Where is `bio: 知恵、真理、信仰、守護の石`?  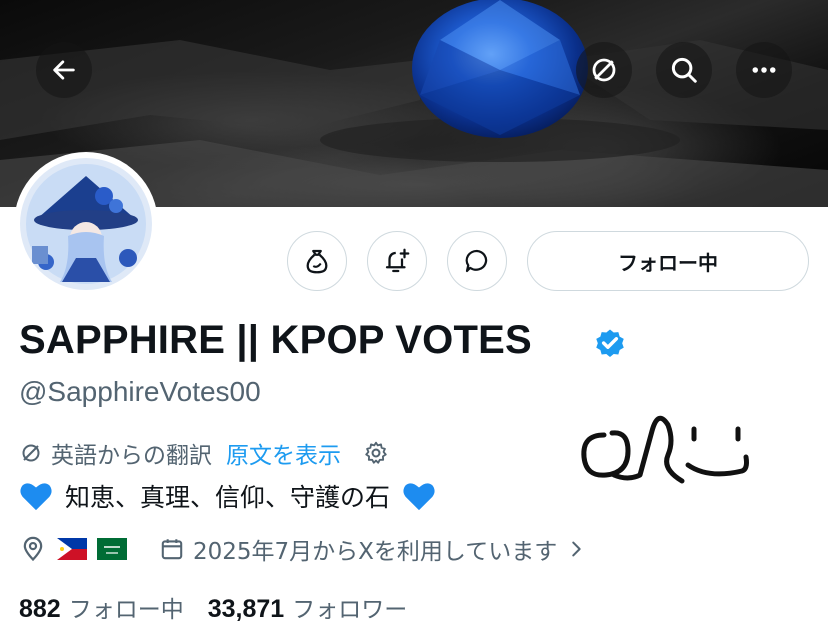 bio: 知恵、真理、信仰、守護の石 is located at coordinates (227, 496).